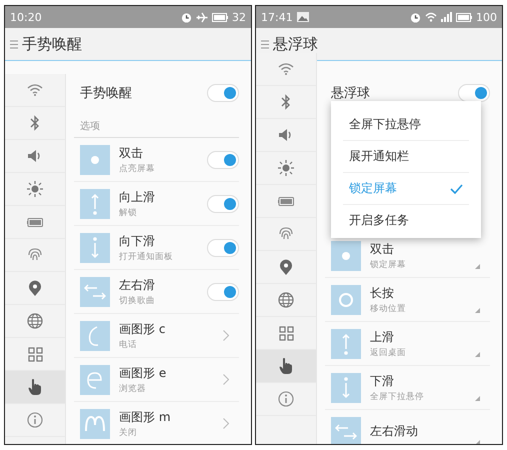  I want to click on battery-level: 100, so click(486, 17).